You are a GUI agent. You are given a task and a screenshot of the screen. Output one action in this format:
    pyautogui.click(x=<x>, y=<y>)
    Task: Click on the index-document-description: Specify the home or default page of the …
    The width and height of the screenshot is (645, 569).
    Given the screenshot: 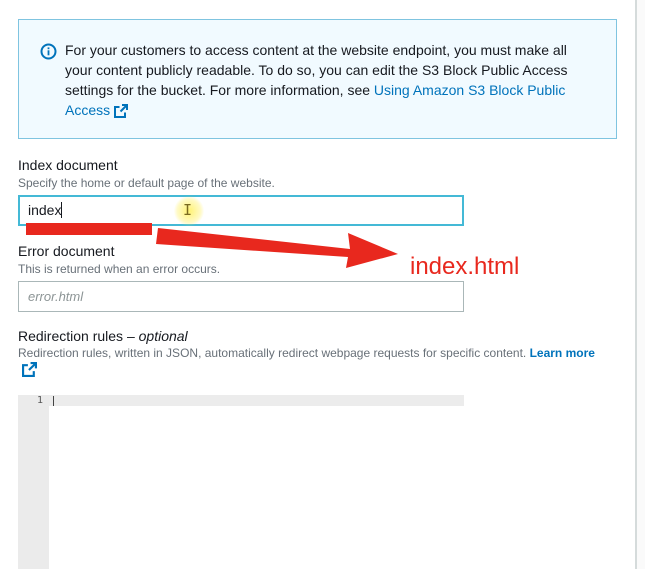 What is the action you would take?
    pyautogui.click(x=146, y=183)
    